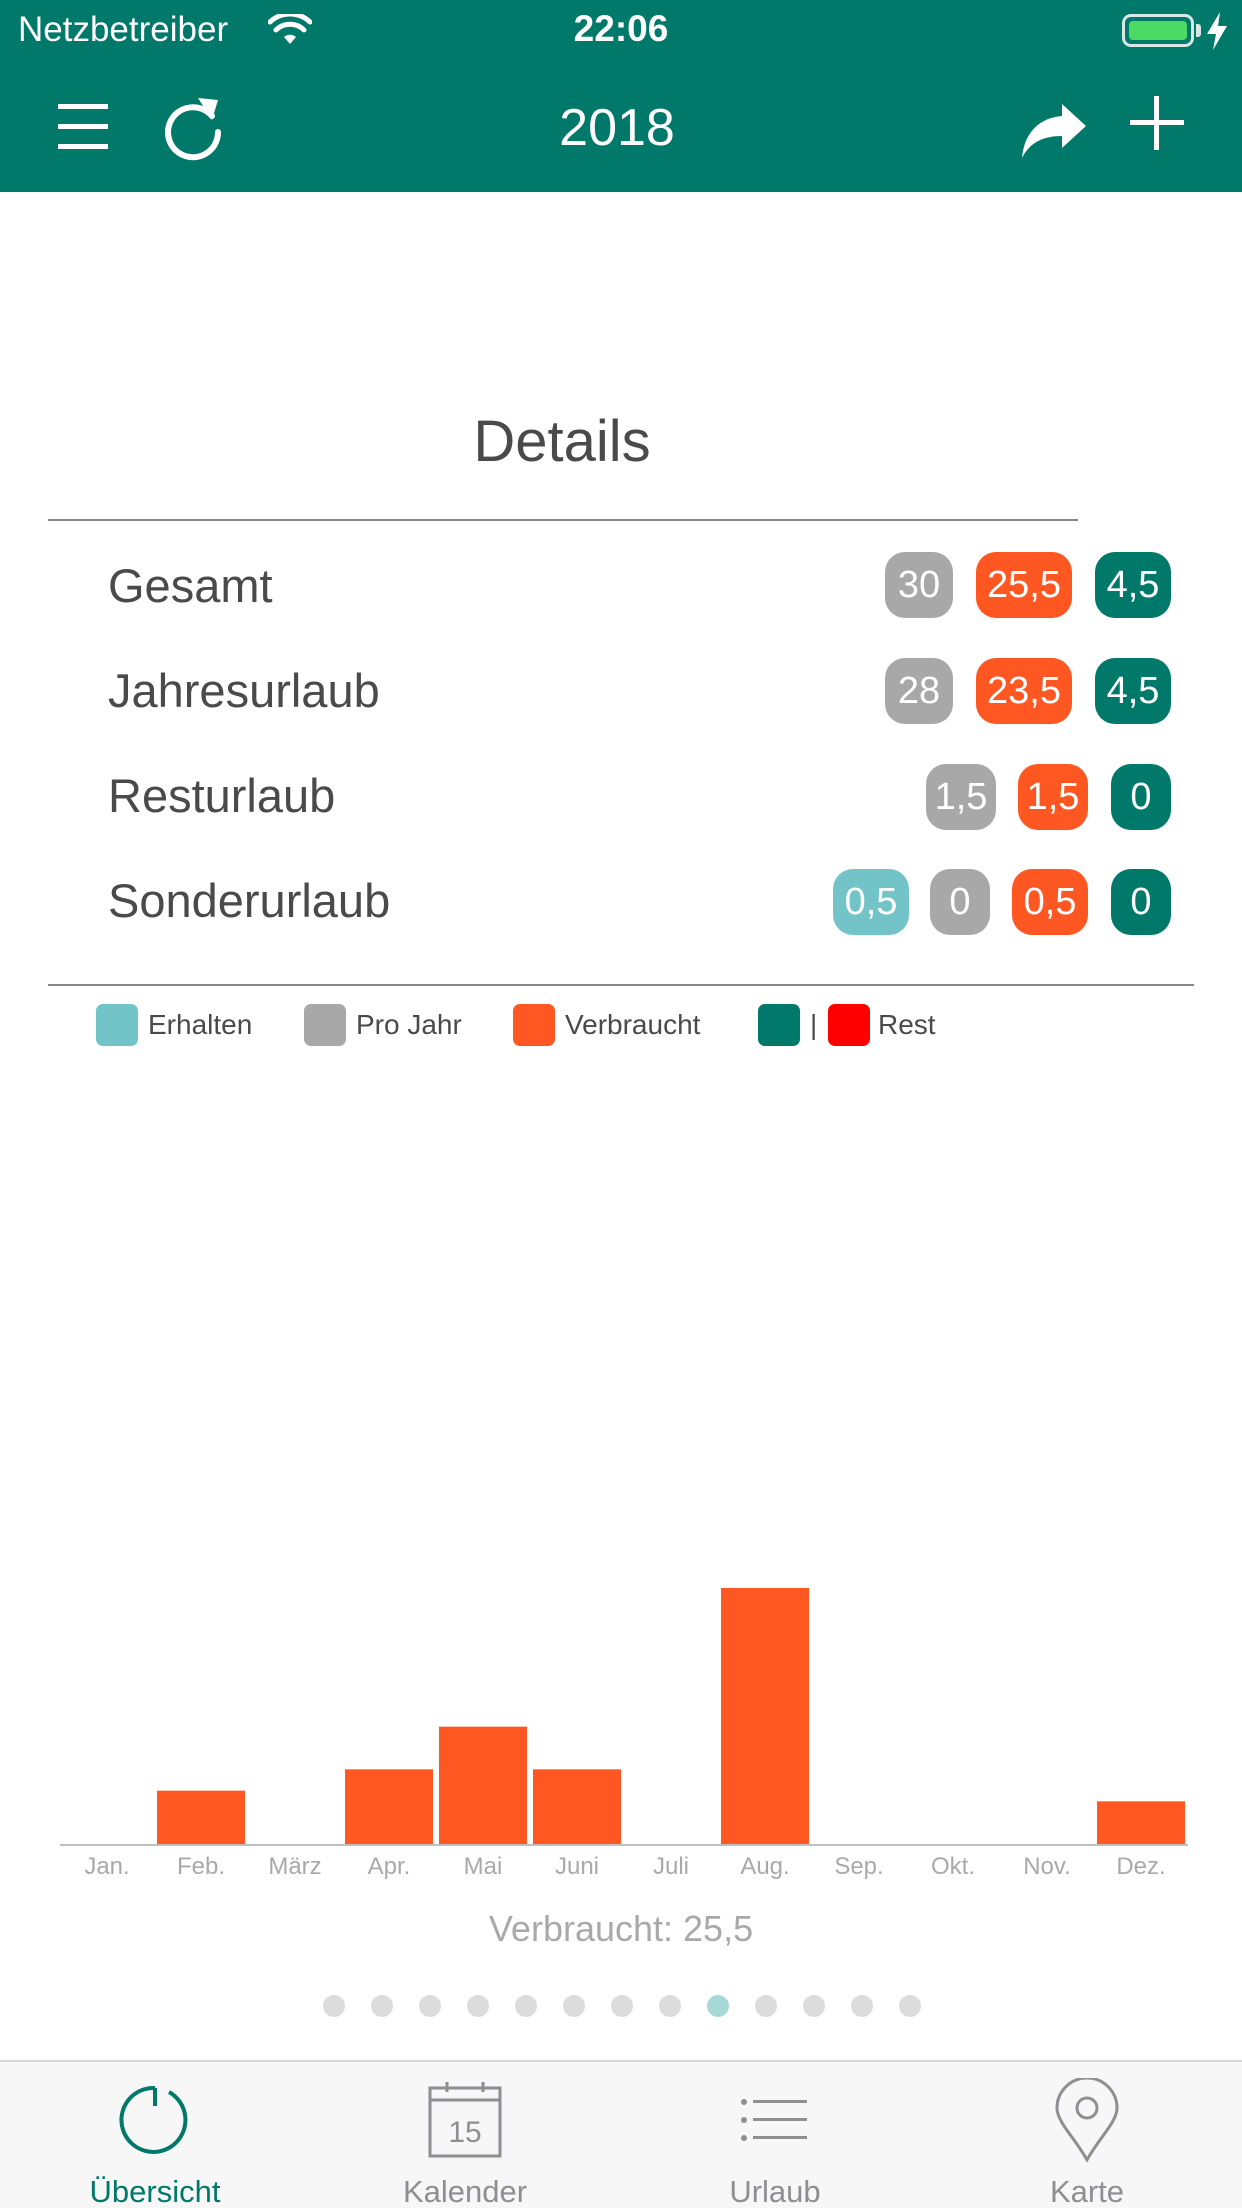 Image resolution: width=1242 pixels, height=2210 pixels. What do you see at coordinates (201, 1866) in the screenshot?
I see `x-tick-label: Feb.` at bounding box center [201, 1866].